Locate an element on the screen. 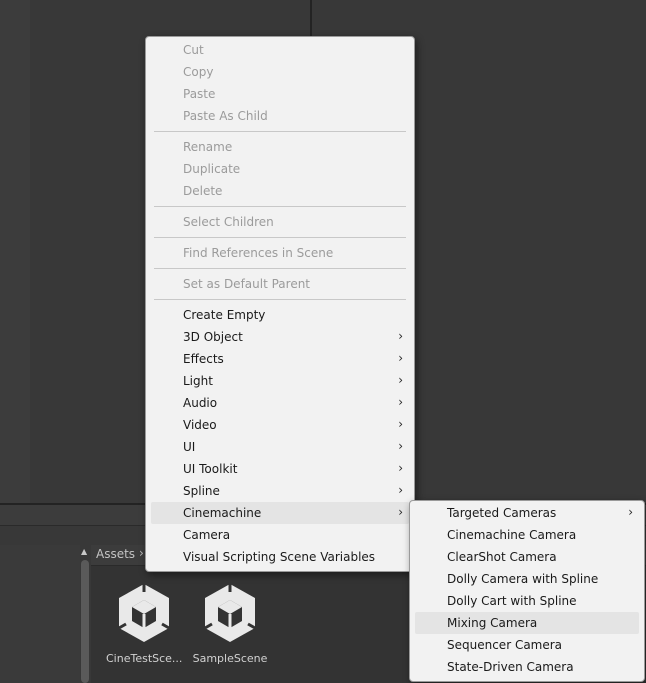 The height and width of the screenshot is (683, 646). submenu-item-state-driven-camera: State-Driven Camera is located at coordinates (527, 667).